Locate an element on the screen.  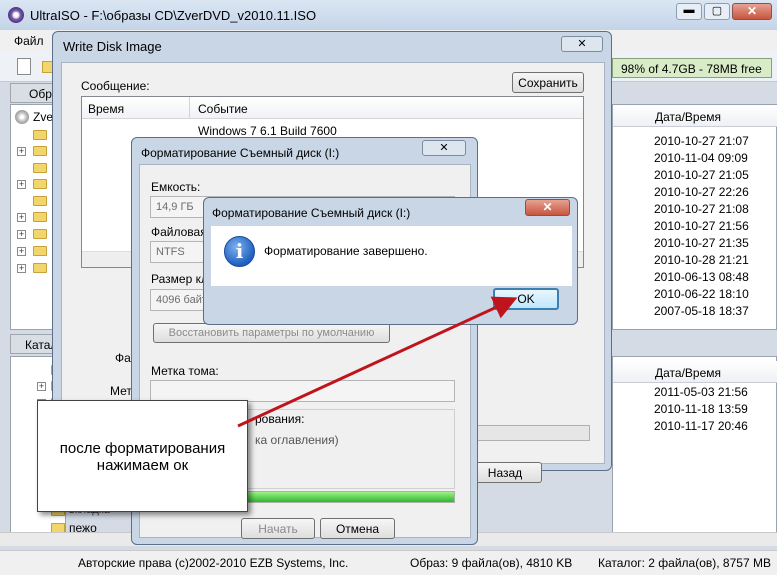
callout-arrow is located at coordinates (377, 362).